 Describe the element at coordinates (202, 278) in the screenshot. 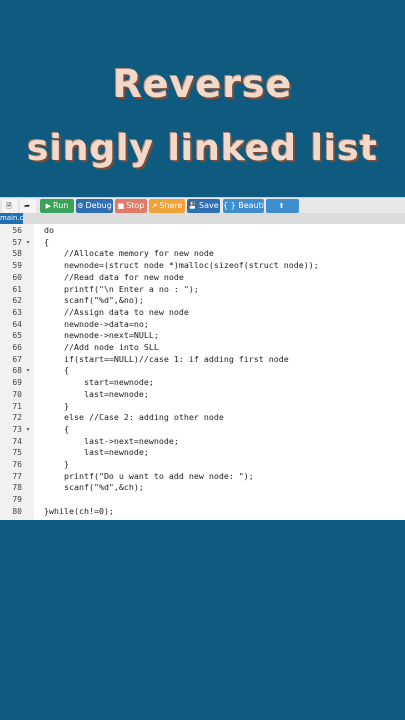

I see `code-line: 60 //Read data for new node` at that location.